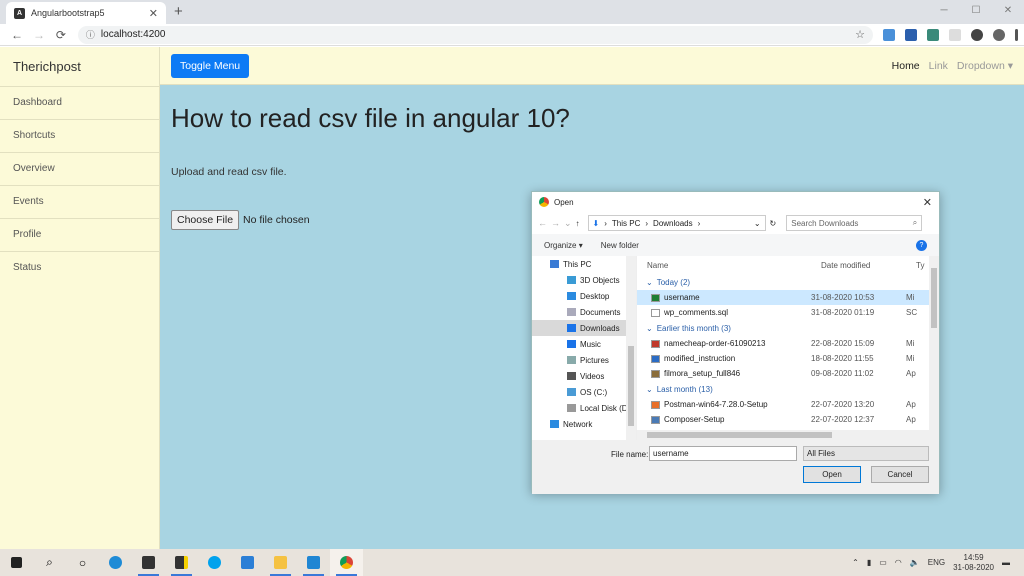  I want to click on tree-item: Pictures, so click(584, 360).